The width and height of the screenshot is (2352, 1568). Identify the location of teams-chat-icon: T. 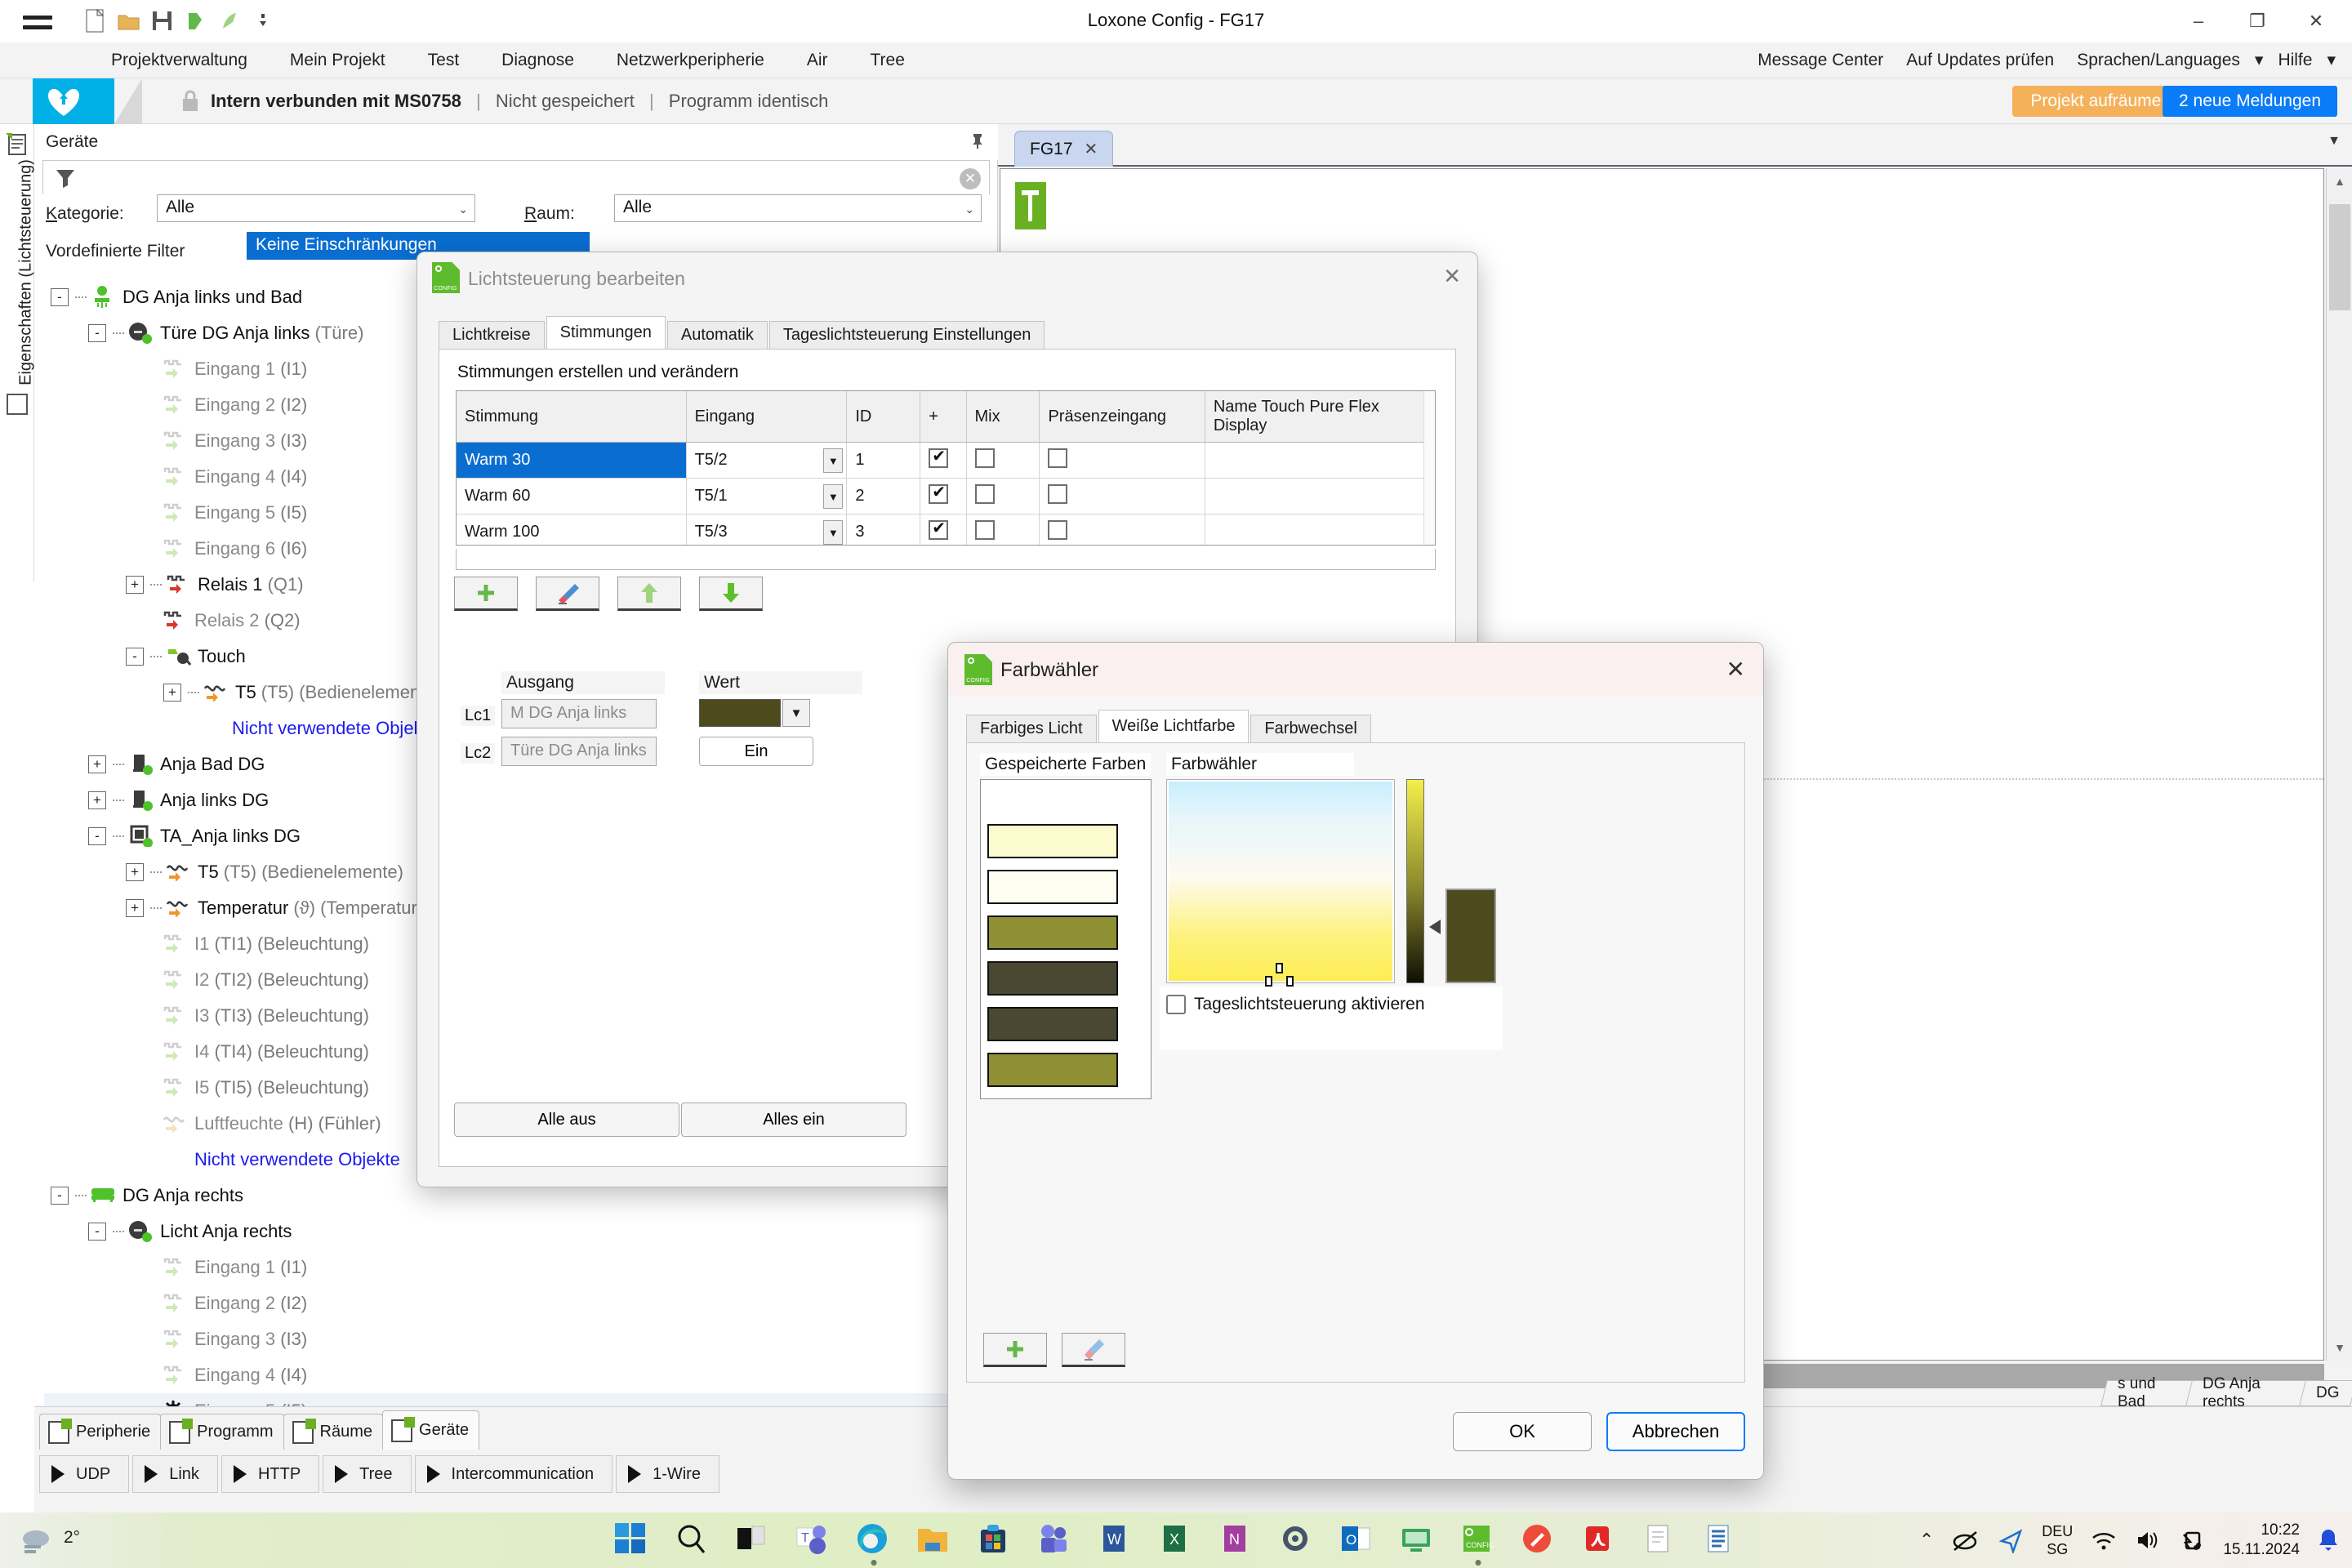
(813, 1540).